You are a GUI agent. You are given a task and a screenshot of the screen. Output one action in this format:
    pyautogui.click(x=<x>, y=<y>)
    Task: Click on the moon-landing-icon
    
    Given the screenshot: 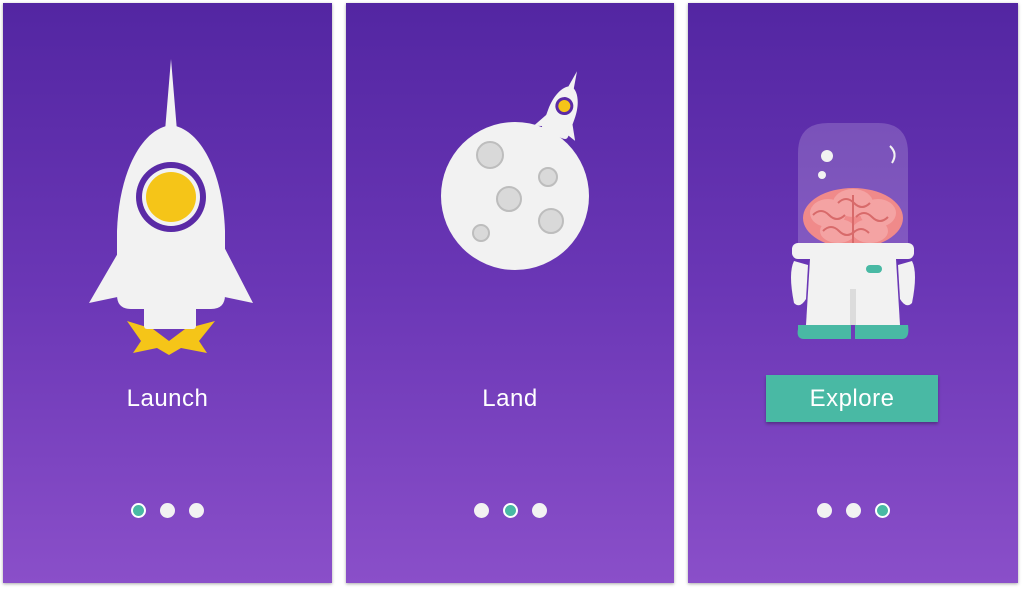 What is the action you would take?
    pyautogui.click(x=515, y=170)
    